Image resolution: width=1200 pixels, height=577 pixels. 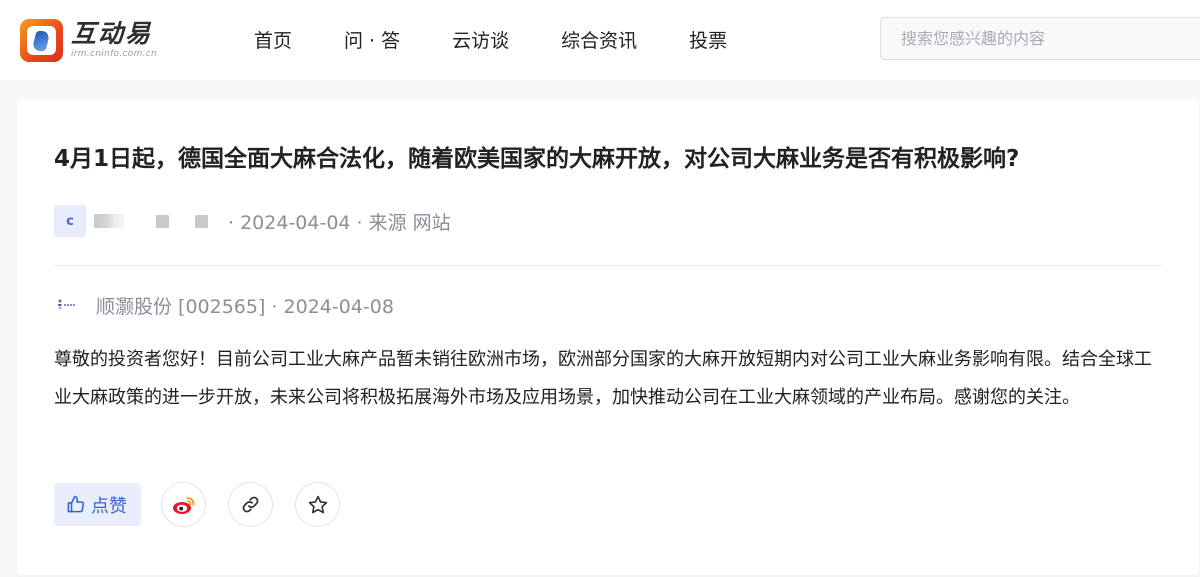 I want to click on nav-home: 首页, so click(x=273, y=39).